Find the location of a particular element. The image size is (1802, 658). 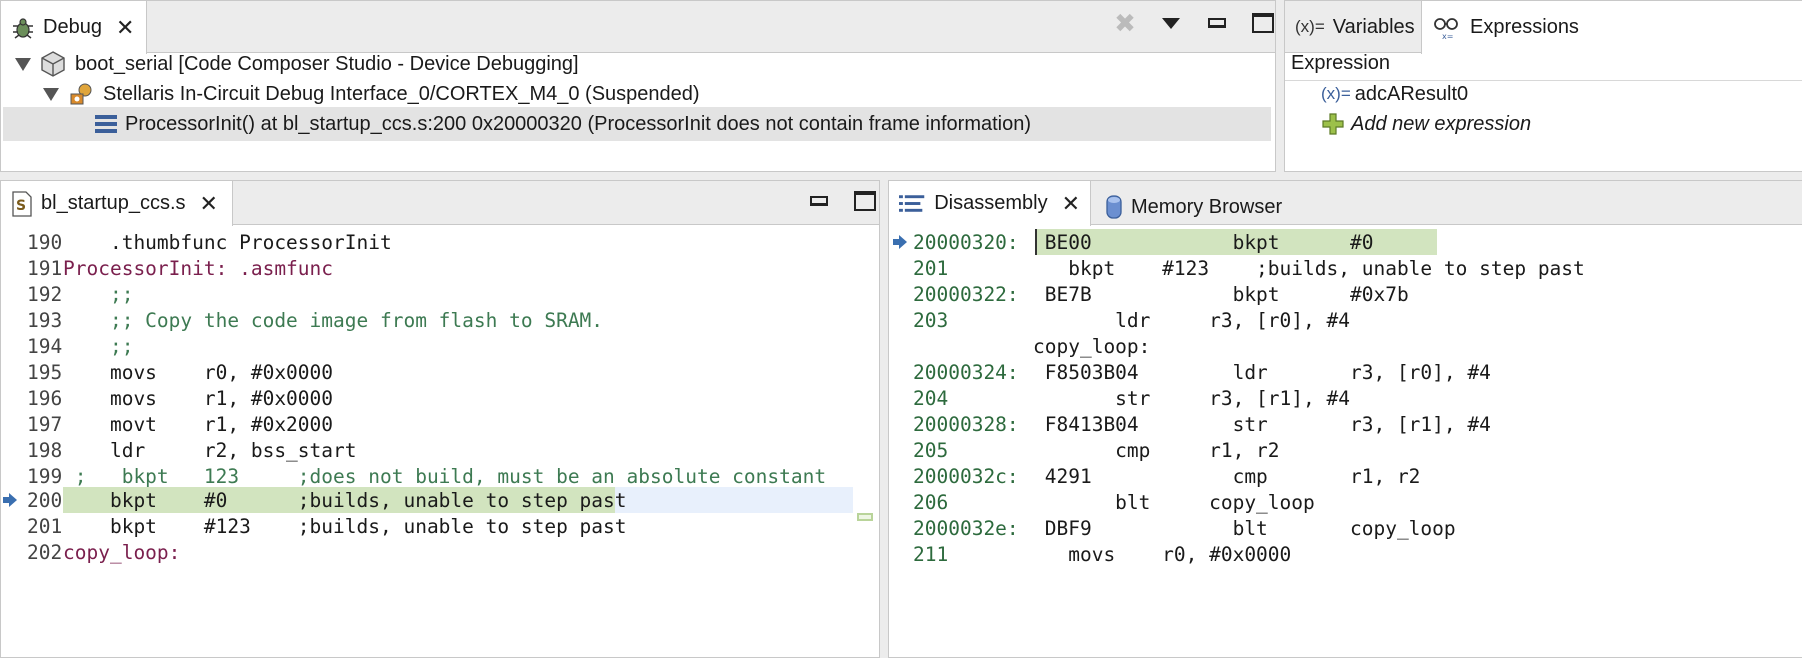

line-number: 201 is located at coordinates (45, 526).